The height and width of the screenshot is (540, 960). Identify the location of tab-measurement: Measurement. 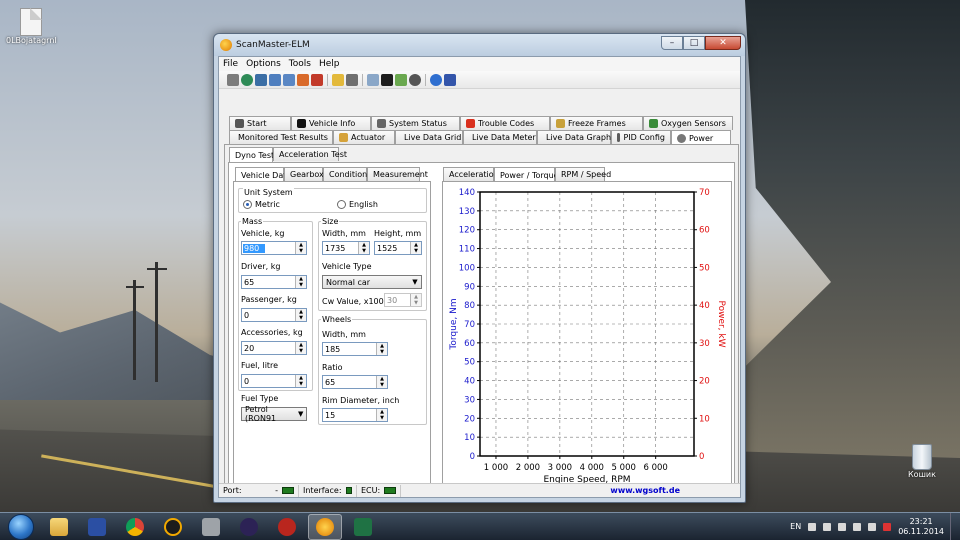
(397, 174).